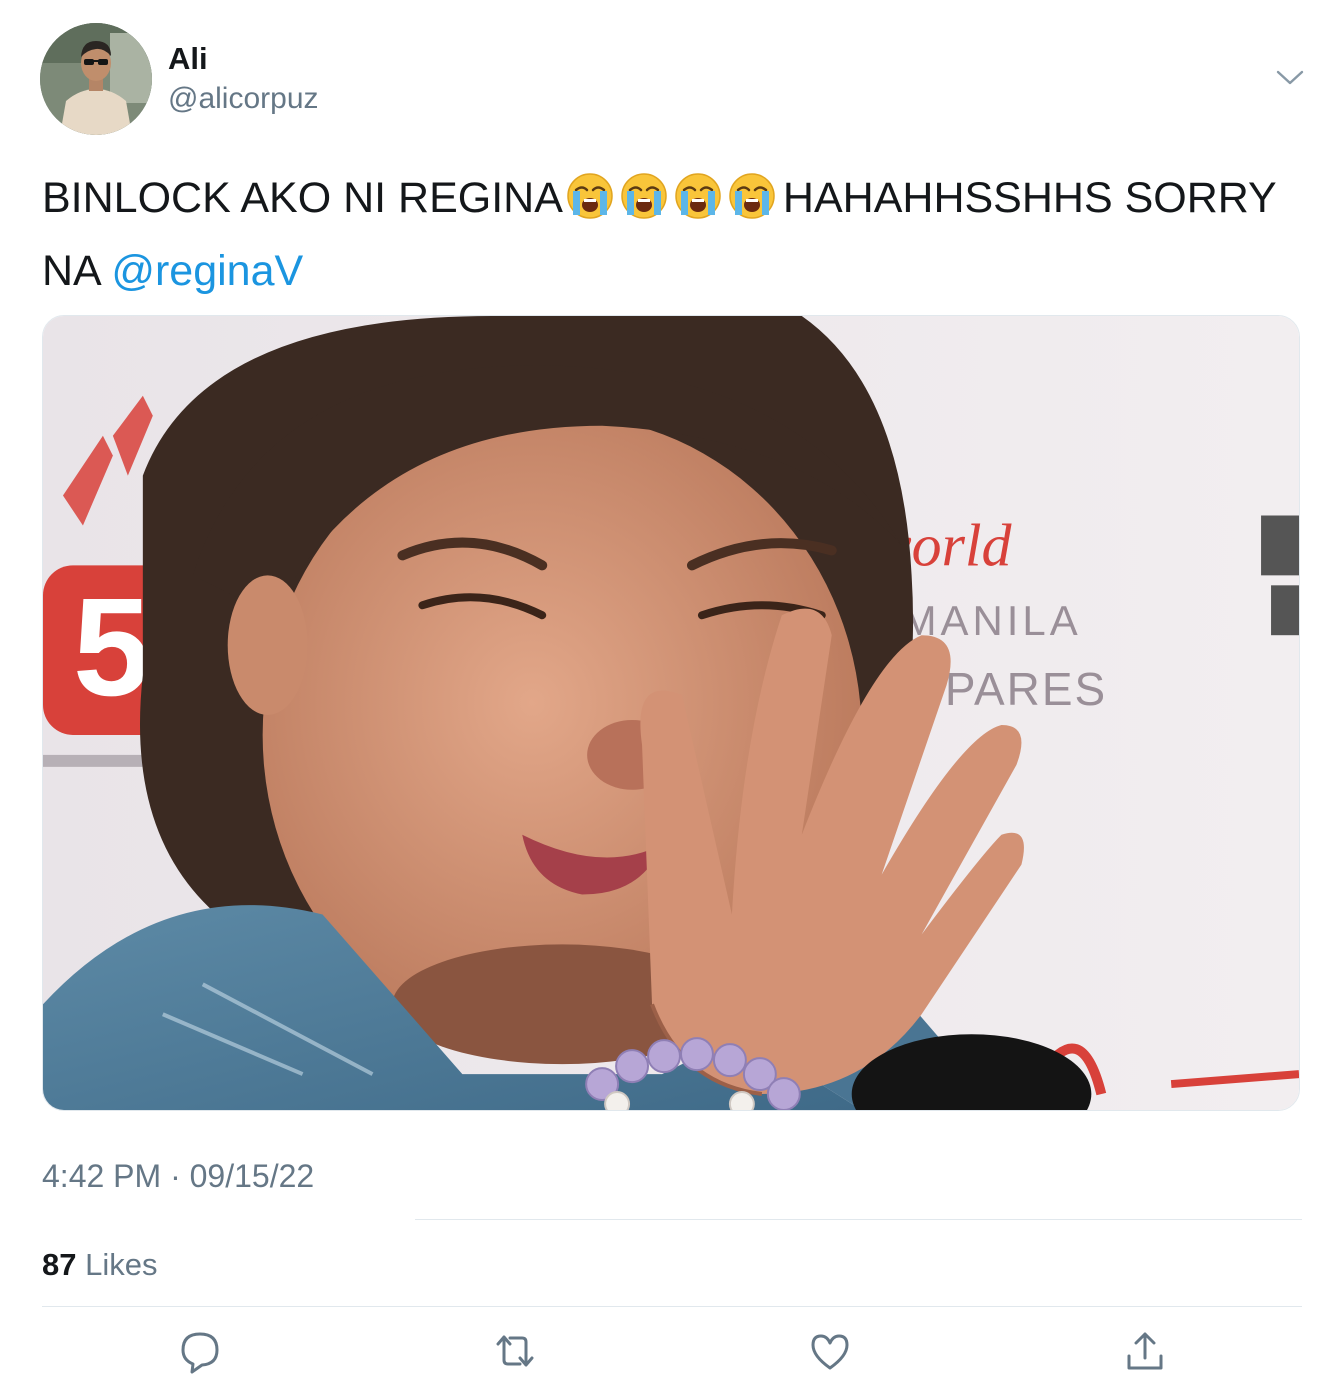 The height and width of the screenshot is (1386, 1335). What do you see at coordinates (302, 198) in the screenshot?
I see `tweet-text-main: BINLOCK AKO NI REGINA` at bounding box center [302, 198].